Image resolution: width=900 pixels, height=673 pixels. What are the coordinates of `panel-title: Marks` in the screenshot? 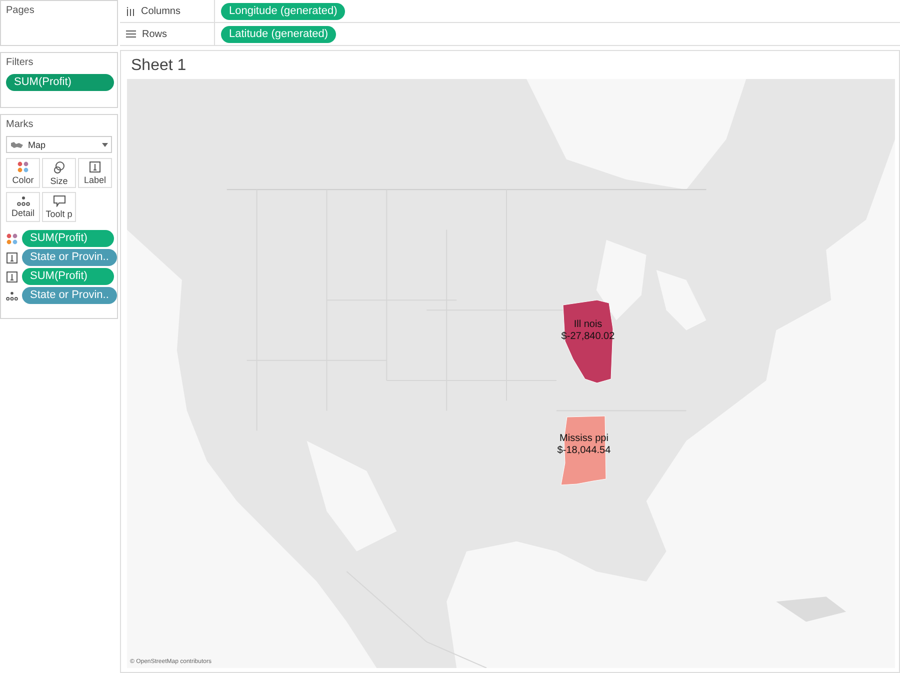 It's located at (20, 124).